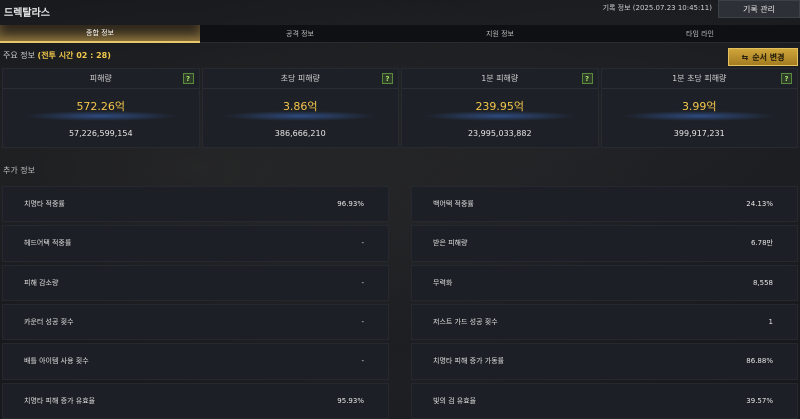 The height and width of the screenshot is (419, 800). Describe the element at coordinates (500, 79) in the screenshot. I see `stat-card-label: 1분 피해량` at that location.